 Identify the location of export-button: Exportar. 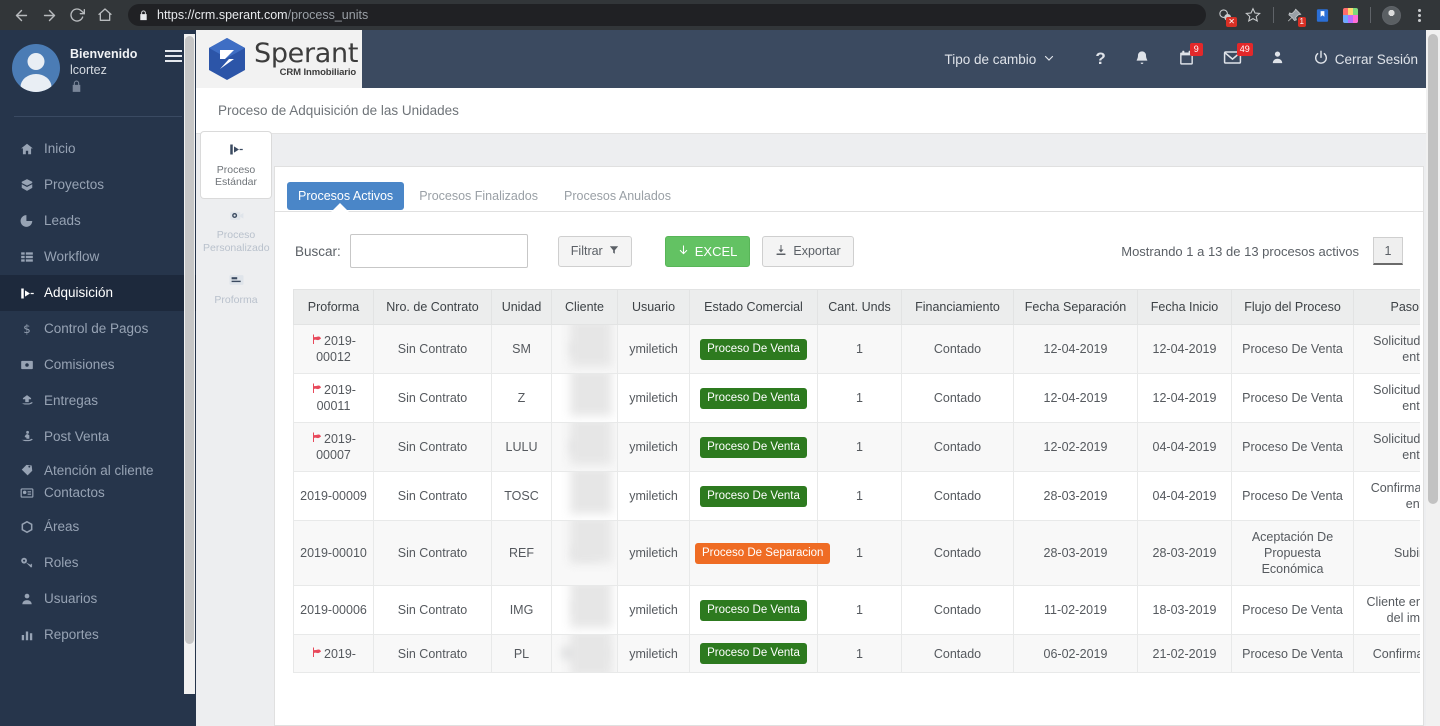
(808, 251).